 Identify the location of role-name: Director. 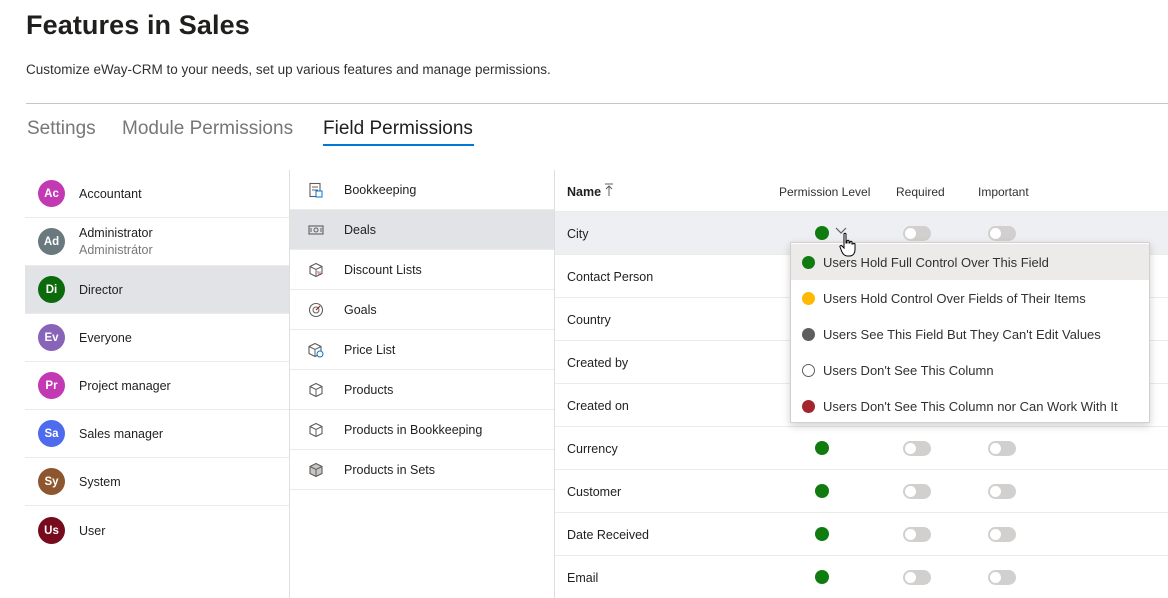
(101, 290).